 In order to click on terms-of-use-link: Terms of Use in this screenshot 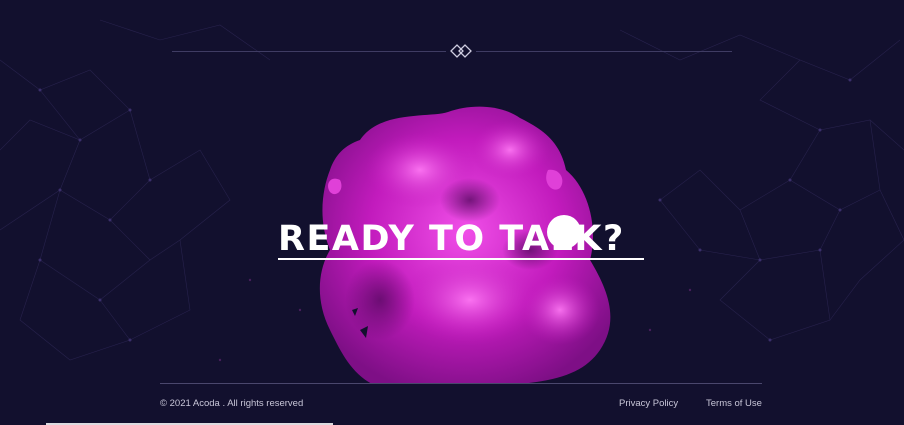, I will do `click(734, 403)`.